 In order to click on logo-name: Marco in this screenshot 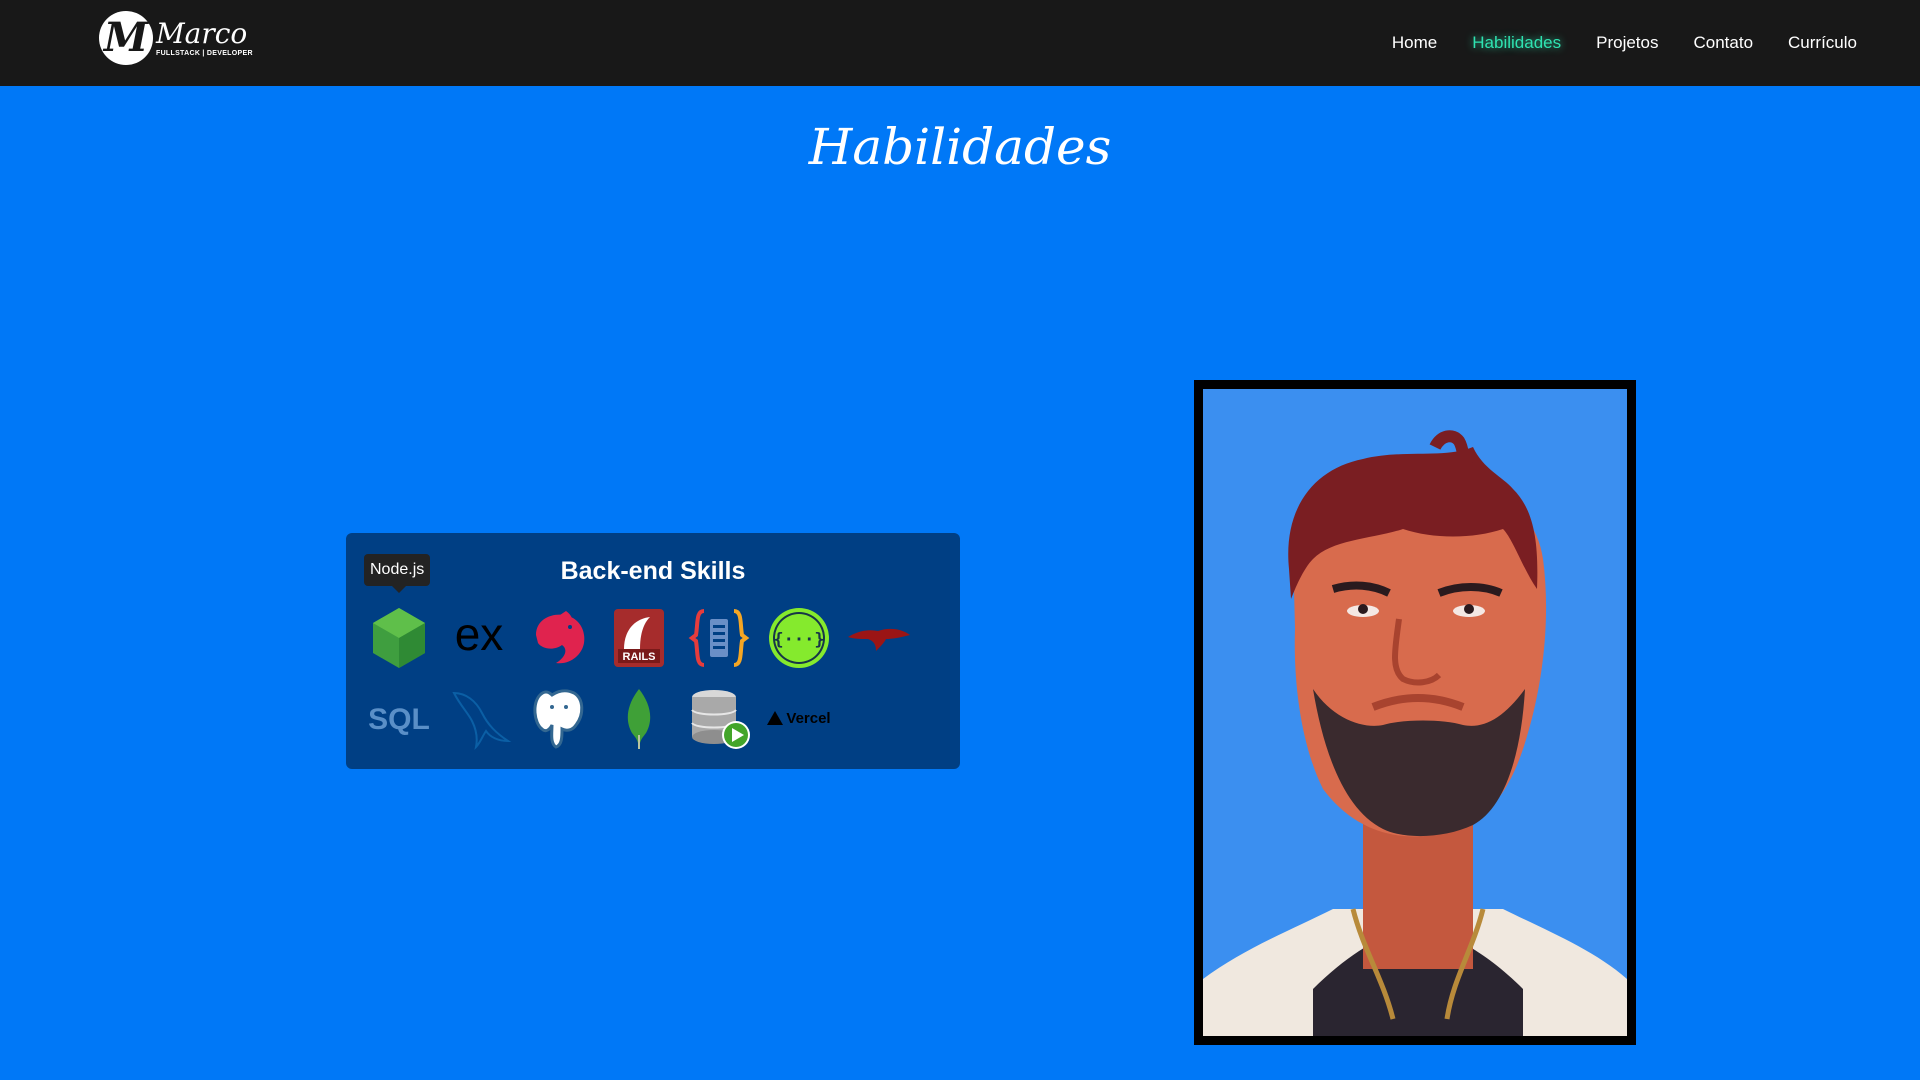, I will do `click(202, 33)`.